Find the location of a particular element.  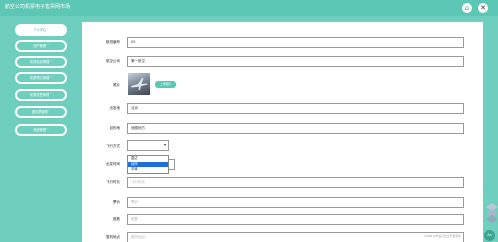

departure-label: 出发地 is located at coordinates (115, 108).